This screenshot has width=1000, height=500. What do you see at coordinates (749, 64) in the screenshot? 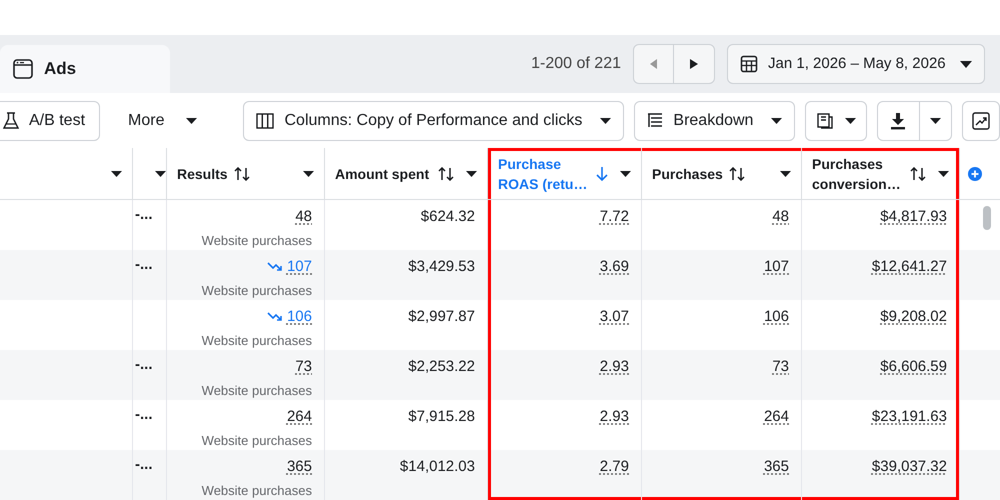
I see `calendar-icon` at bounding box center [749, 64].